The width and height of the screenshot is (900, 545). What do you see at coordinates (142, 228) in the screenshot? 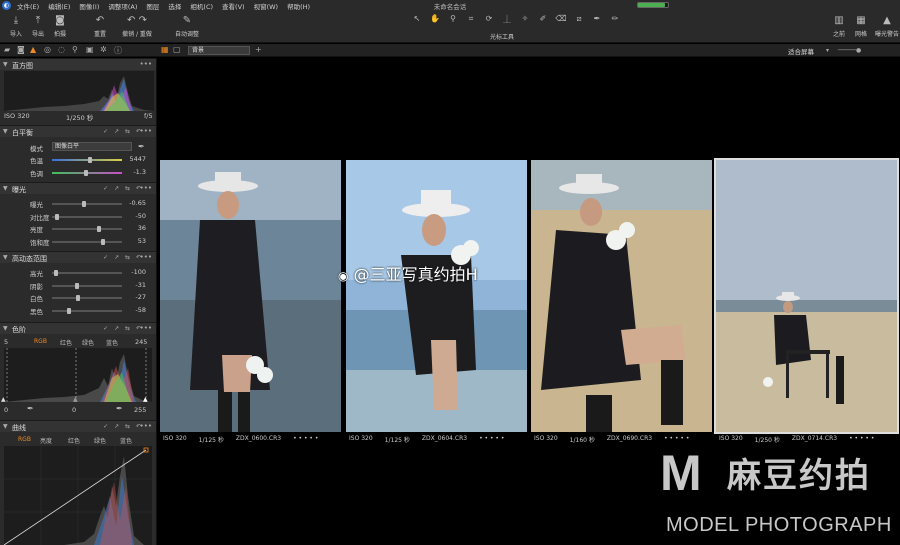
I see `exposure-value: 36` at bounding box center [142, 228].